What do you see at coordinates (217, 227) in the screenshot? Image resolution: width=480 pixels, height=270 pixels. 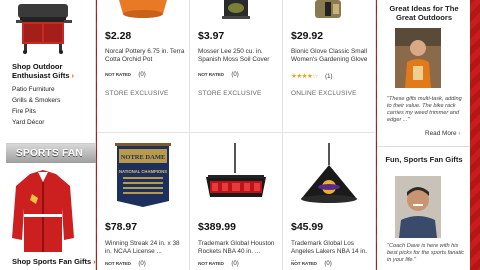 I see `product-price: $389.99` at bounding box center [217, 227].